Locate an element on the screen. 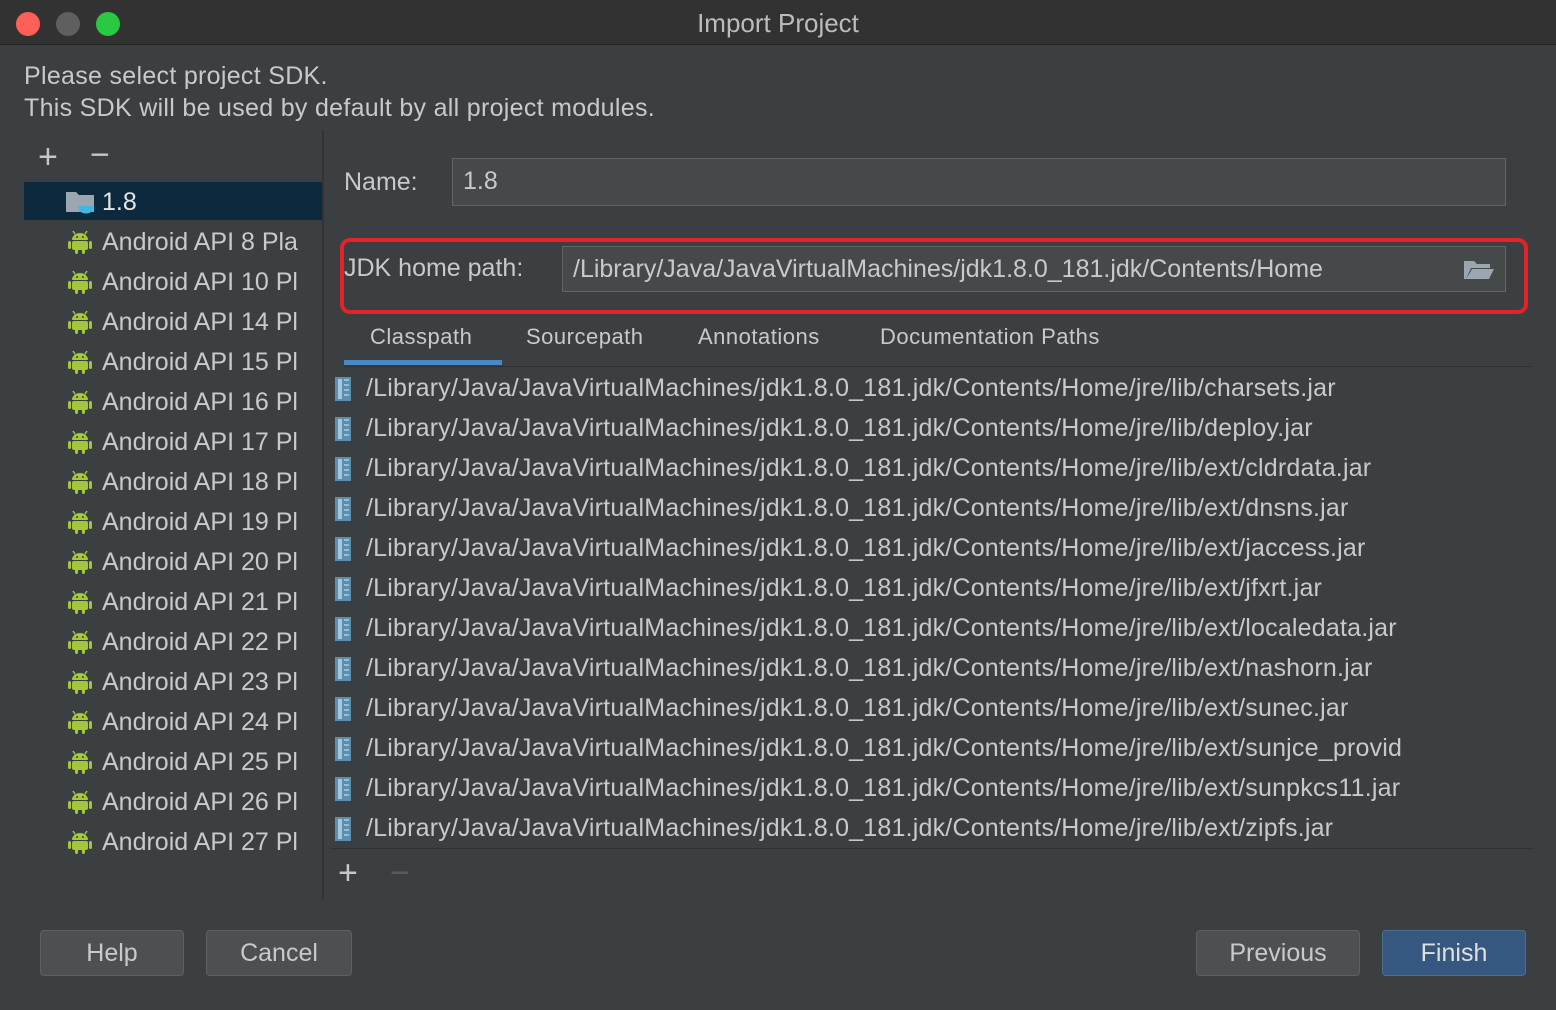  intro-line-1: Please select project SDK. is located at coordinates (176, 76).